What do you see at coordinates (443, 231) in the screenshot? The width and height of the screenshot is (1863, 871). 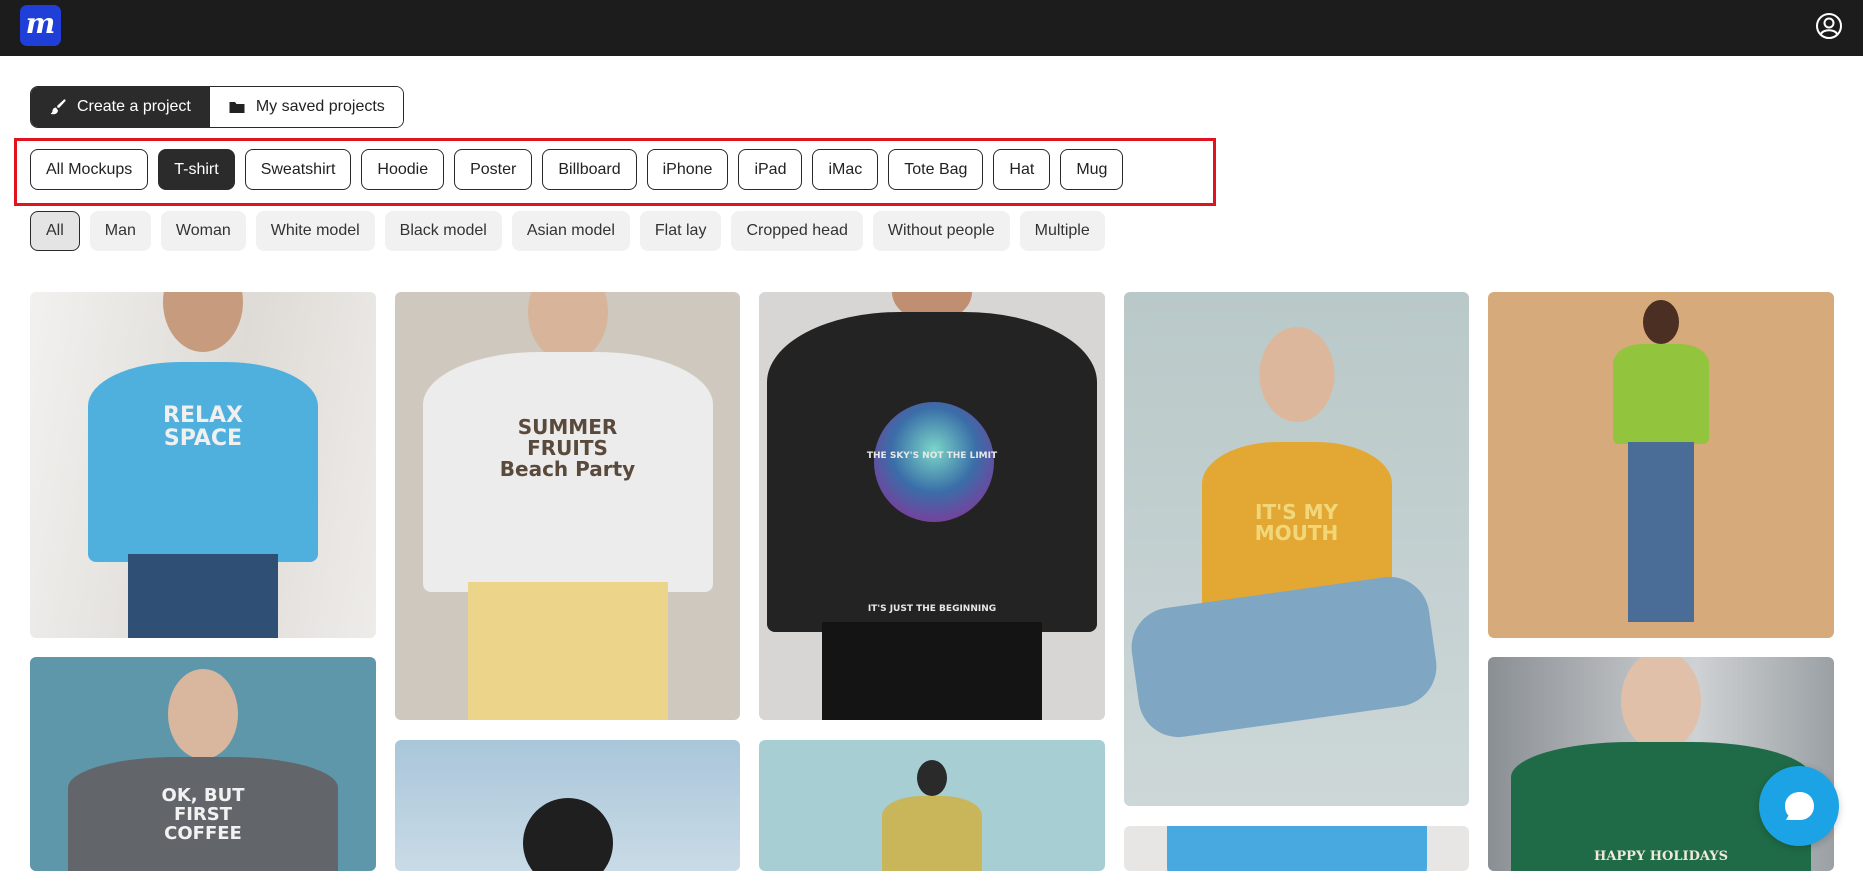 I see `filter-black-model: Black model` at bounding box center [443, 231].